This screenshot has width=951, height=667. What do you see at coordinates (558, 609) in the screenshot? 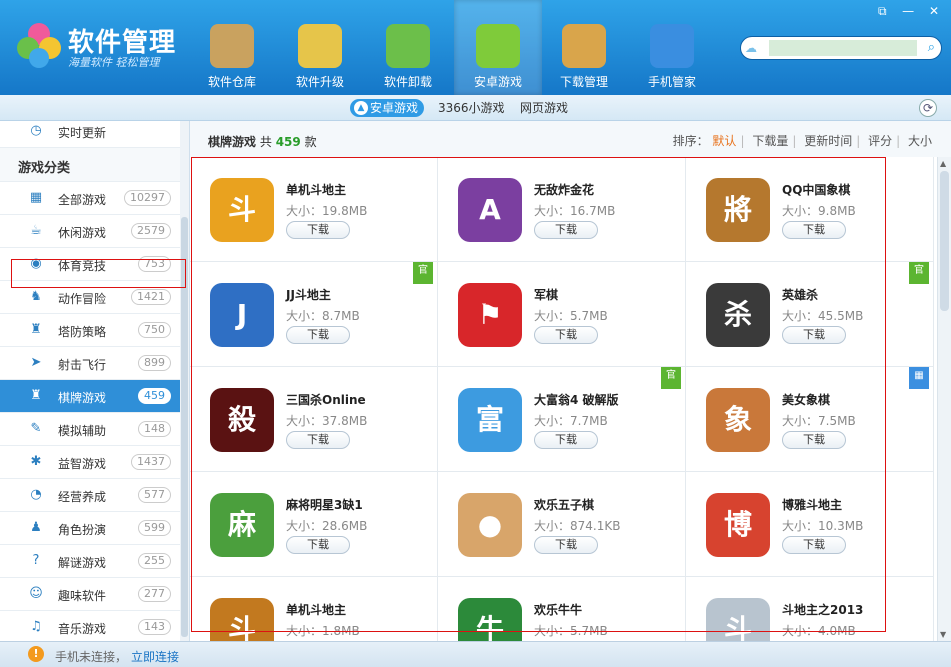
I see `app-name: 欢乐牛牛` at bounding box center [558, 609].